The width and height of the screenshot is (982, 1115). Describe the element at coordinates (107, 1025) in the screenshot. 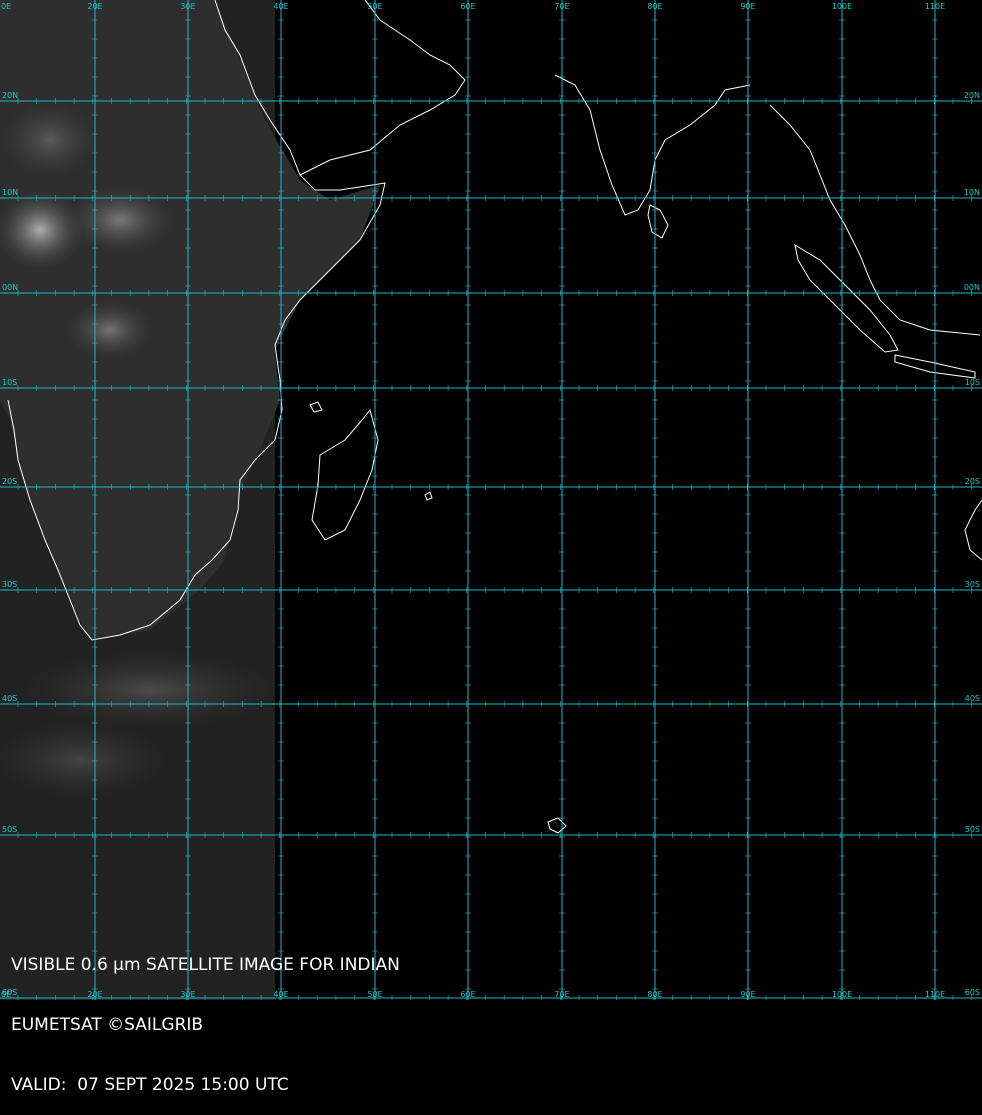

I see `caption-source: EUMETSAT ©SAILGRIB` at that location.